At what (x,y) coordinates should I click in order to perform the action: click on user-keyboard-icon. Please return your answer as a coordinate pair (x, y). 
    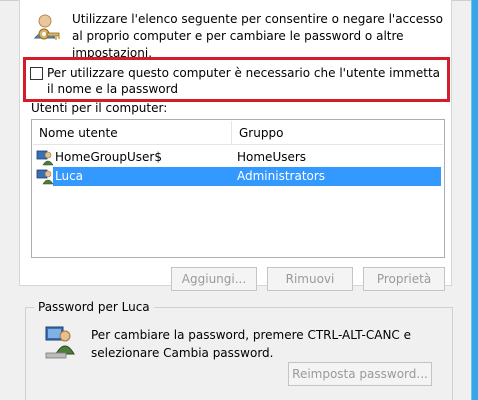
    Looking at the image, I should click on (60, 342).